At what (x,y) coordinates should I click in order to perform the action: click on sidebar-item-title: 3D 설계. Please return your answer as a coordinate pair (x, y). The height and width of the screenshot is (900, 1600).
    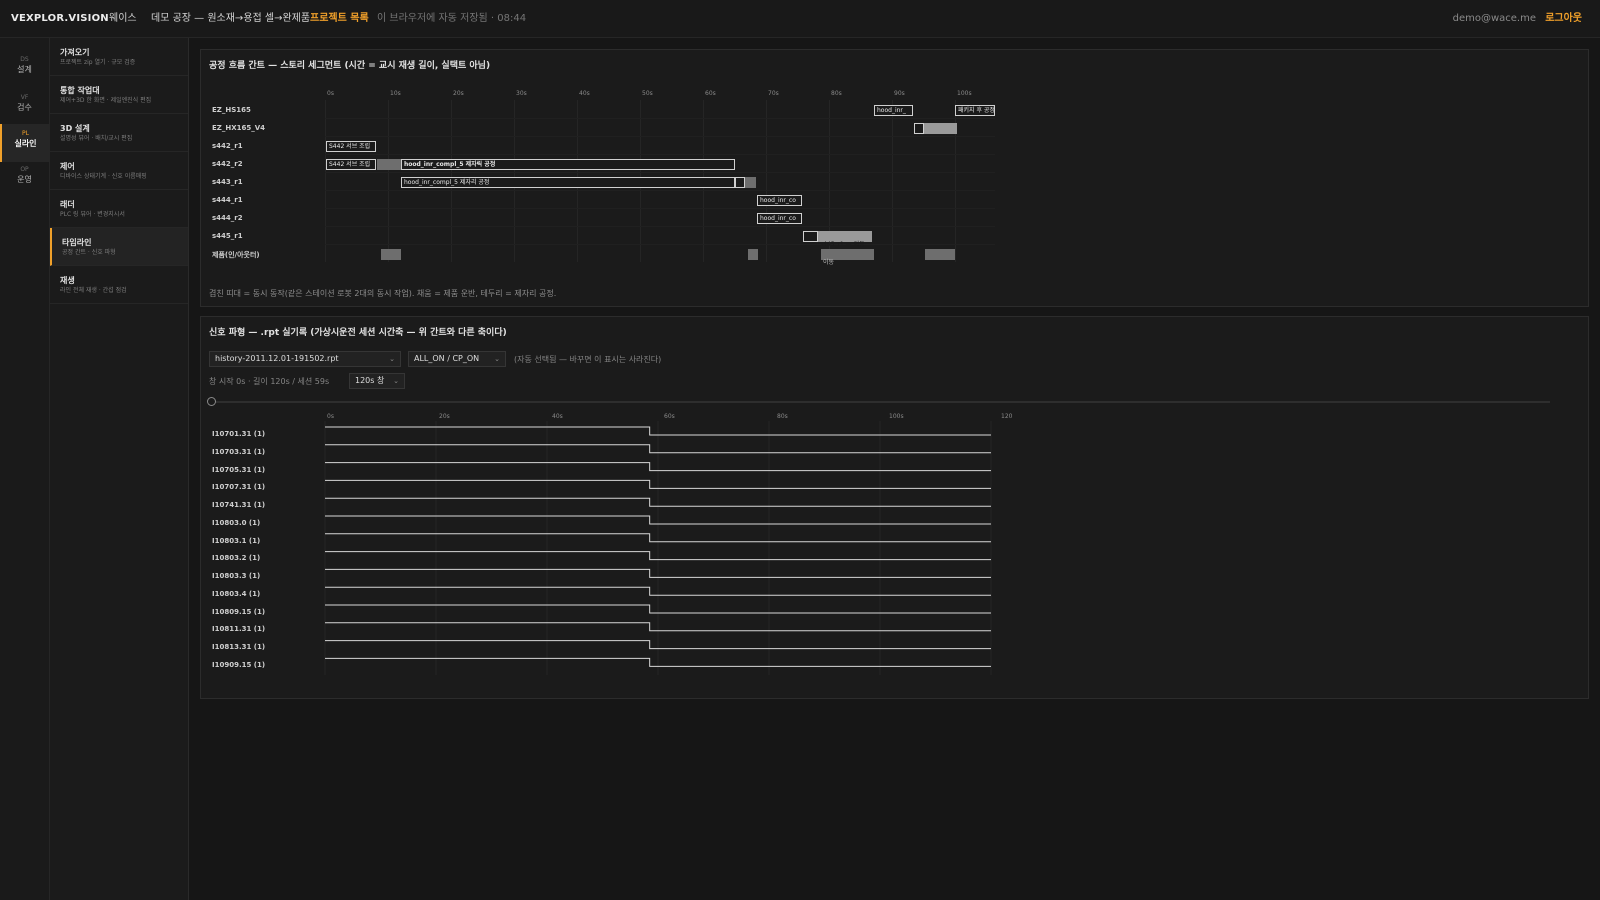
    Looking at the image, I should click on (75, 128).